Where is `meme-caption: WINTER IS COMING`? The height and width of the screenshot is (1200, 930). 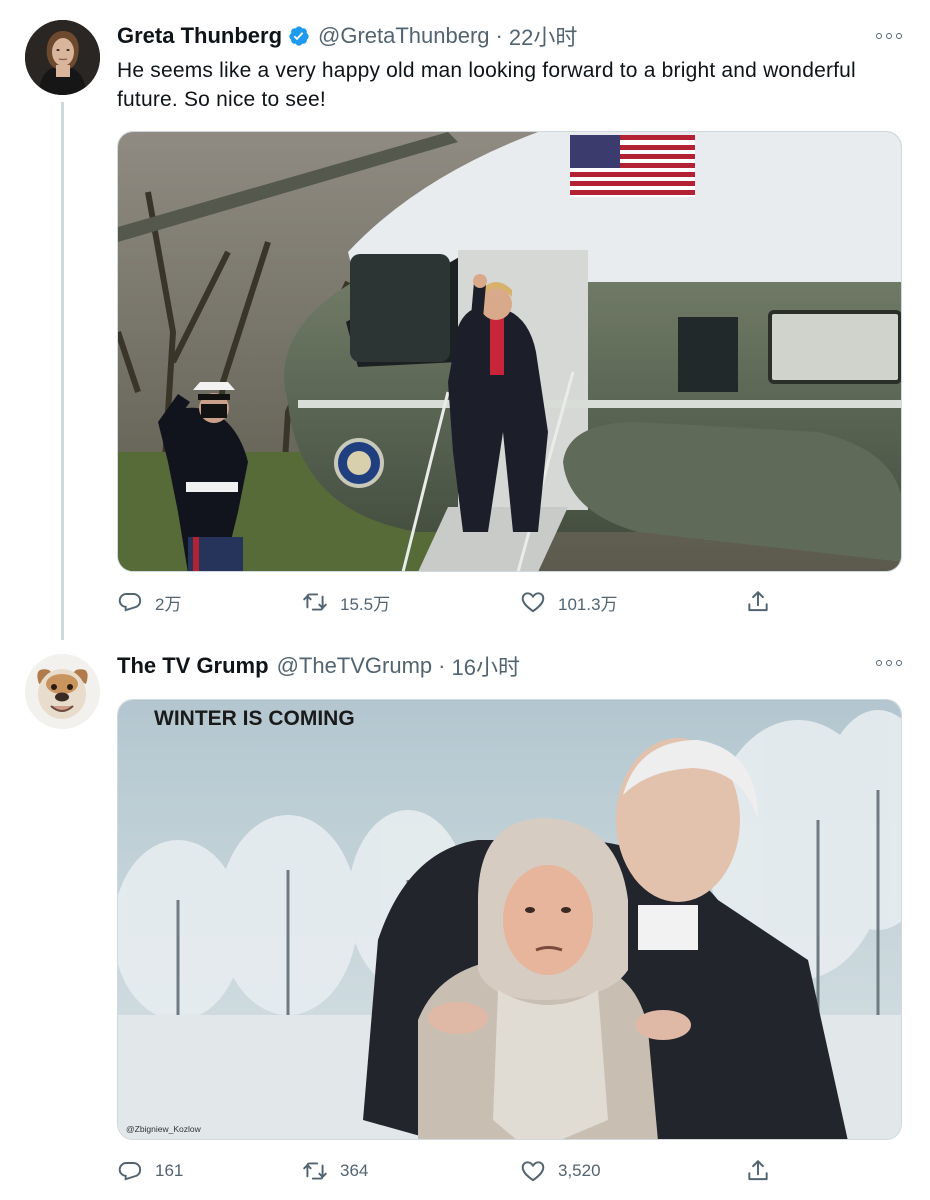
meme-caption: WINTER IS COMING is located at coordinates (254, 718).